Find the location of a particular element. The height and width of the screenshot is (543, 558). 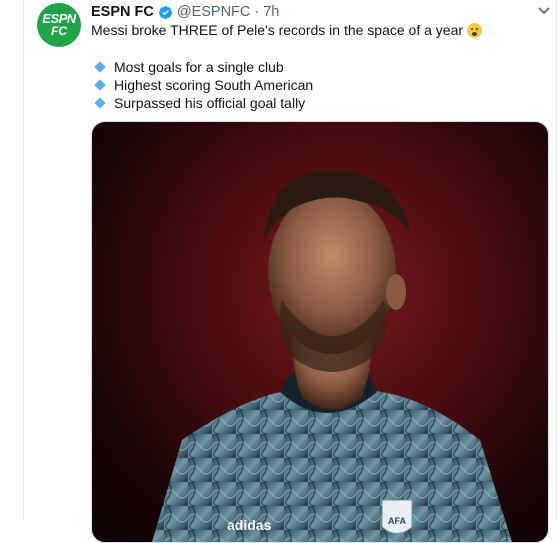

verified-badge-icon is located at coordinates (165, 12).